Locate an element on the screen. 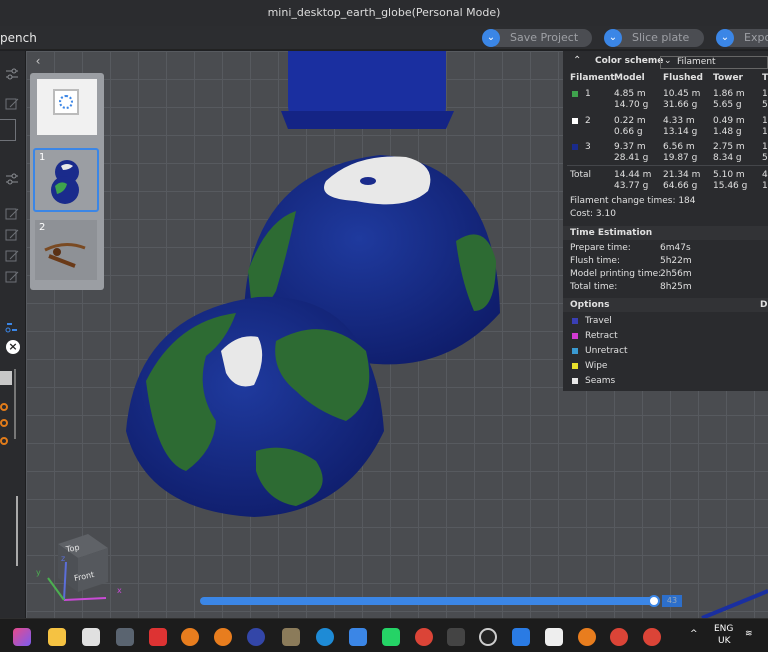  tower-length: 5.10 m is located at coordinates (729, 175).